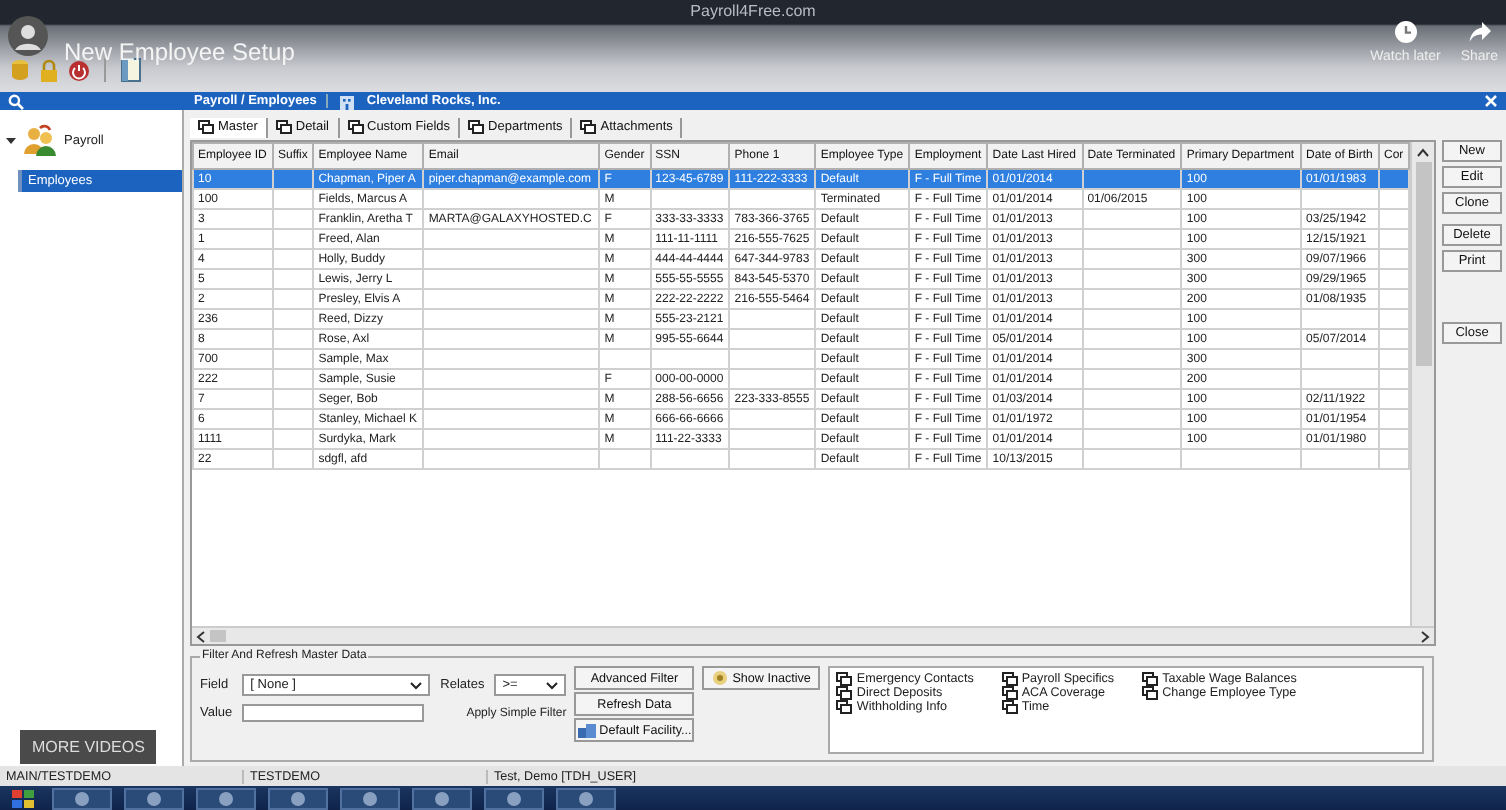 This screenshot has height=810, width=1506. Describe the element at coordinates (88, 747) in the screenshot. I see `more-videos-button: MORE VIDEOS` at that location.